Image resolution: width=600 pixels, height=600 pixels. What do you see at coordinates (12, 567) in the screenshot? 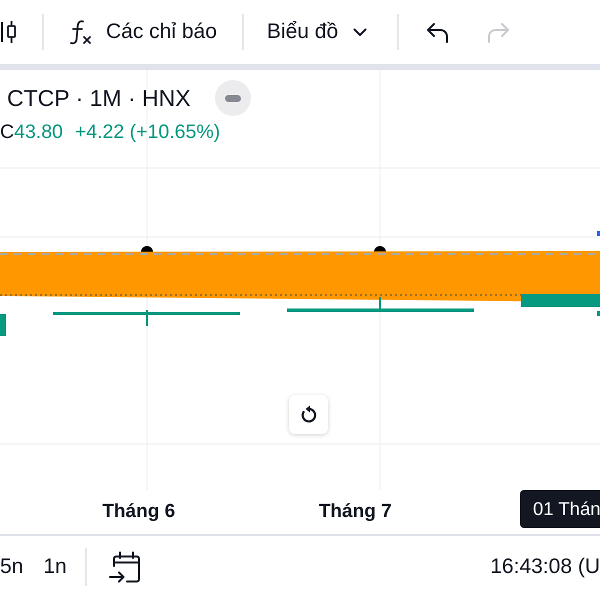
I see `interval-button: 5n` at bounding box center [12, 567].